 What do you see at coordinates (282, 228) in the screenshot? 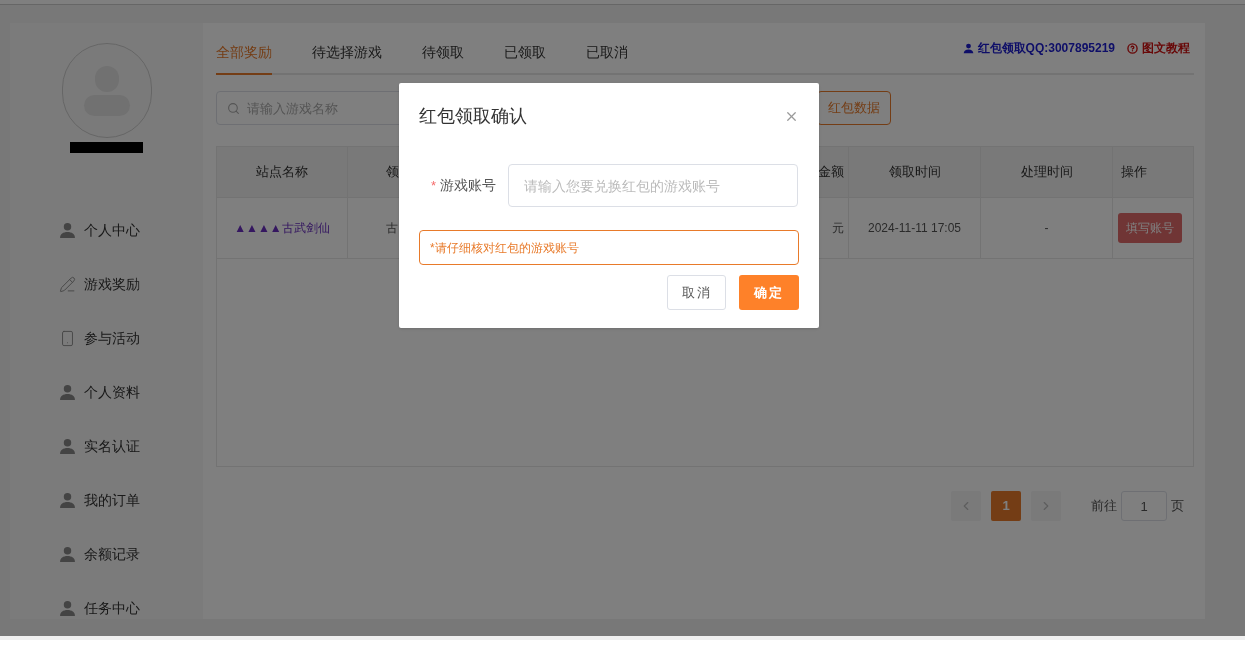
I see `site-link: ▲▲▲▲古武剑仙` at bounding box center [282, 228].